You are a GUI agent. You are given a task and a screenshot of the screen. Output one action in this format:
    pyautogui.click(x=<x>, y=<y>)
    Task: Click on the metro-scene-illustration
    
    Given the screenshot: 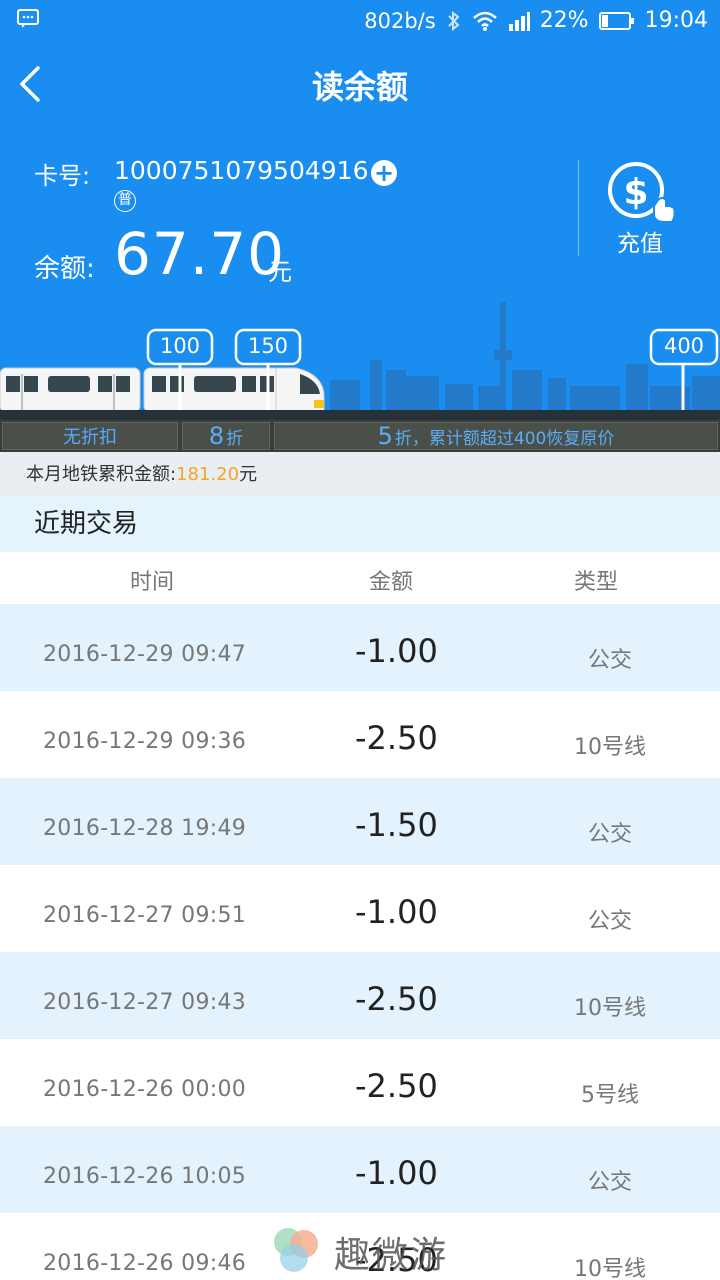 What is the action you would take?
    pyautogui.click(x=360, y=357)
    